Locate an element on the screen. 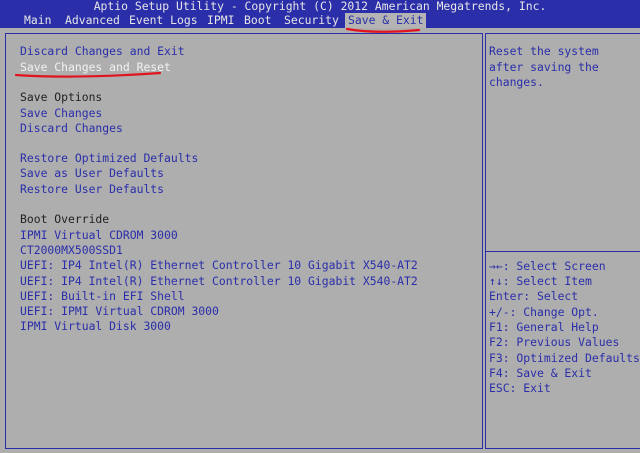  key-hint-optimized-defaults: F3: Optimized Defaults is located at coordinates (564, 358).